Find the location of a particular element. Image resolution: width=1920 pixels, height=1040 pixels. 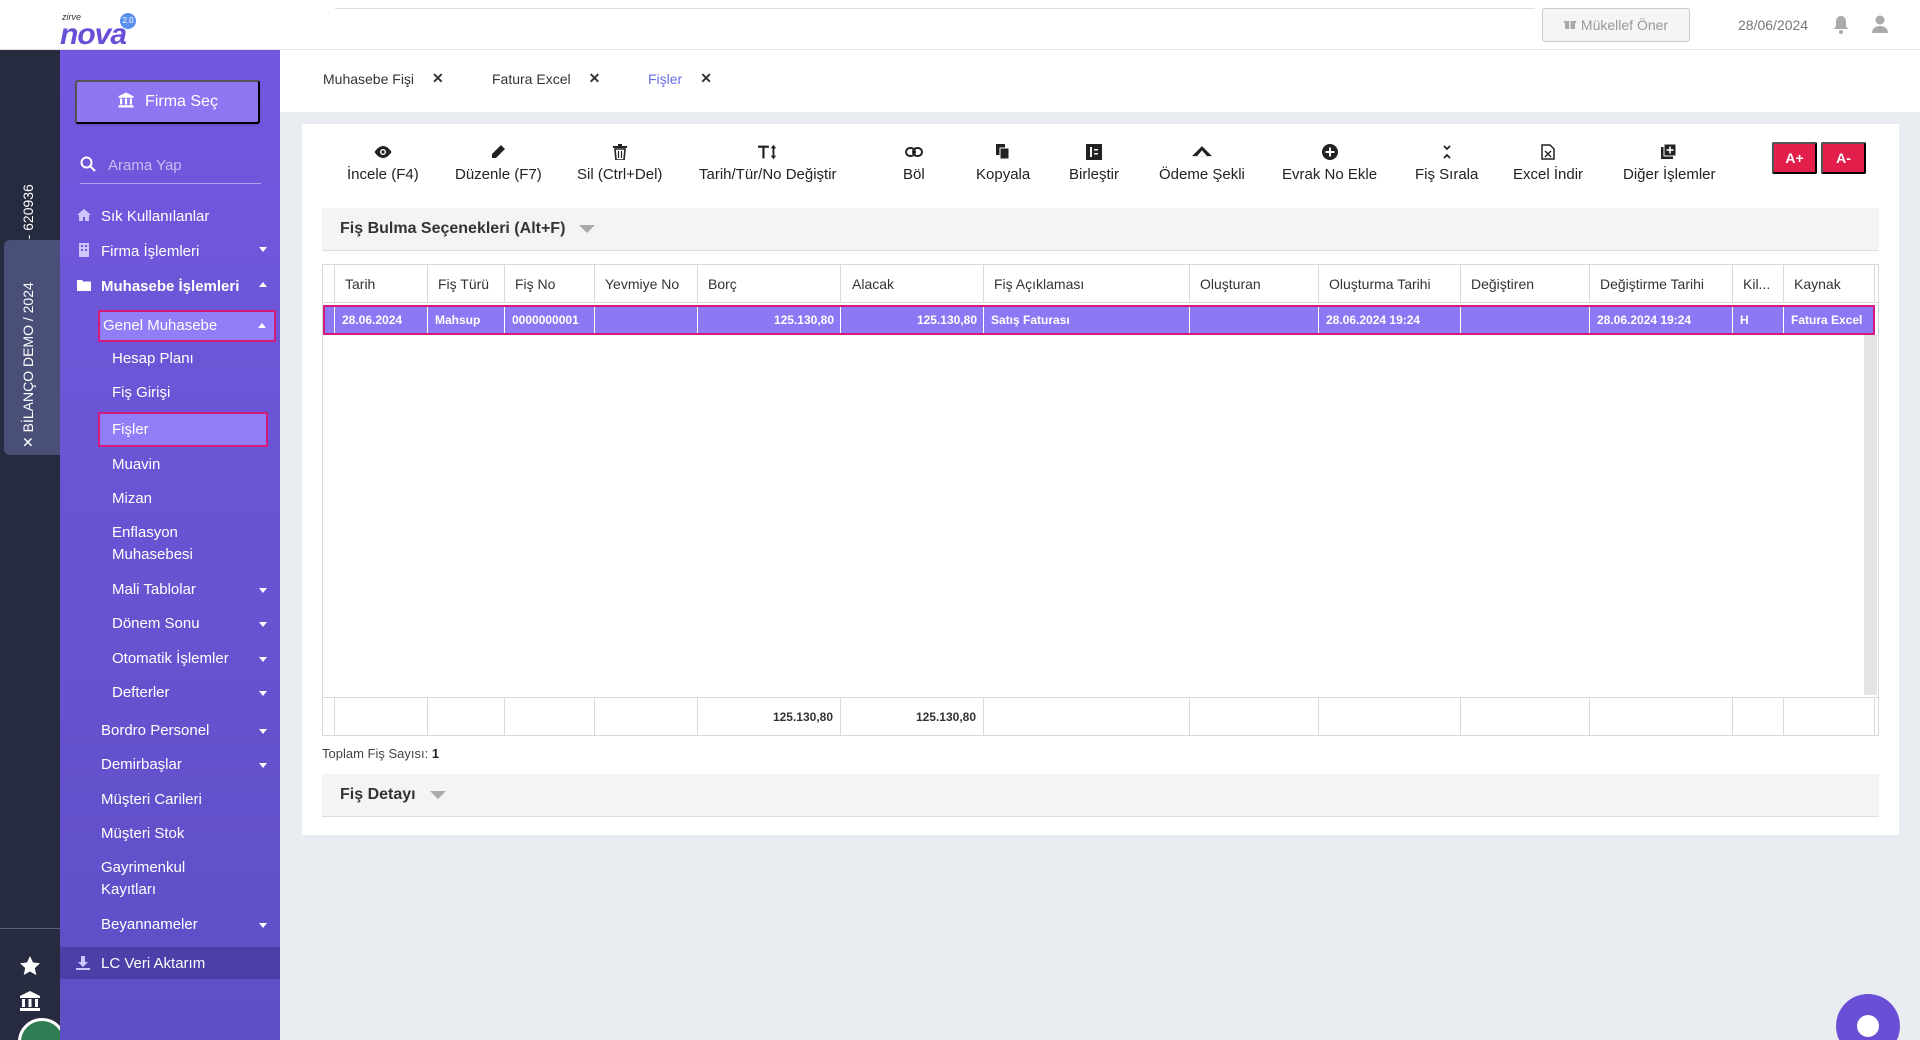

sidebar-item-muhasebe-islemleri: Muhasebe İşlemleri is located at coordinates (170, 286).